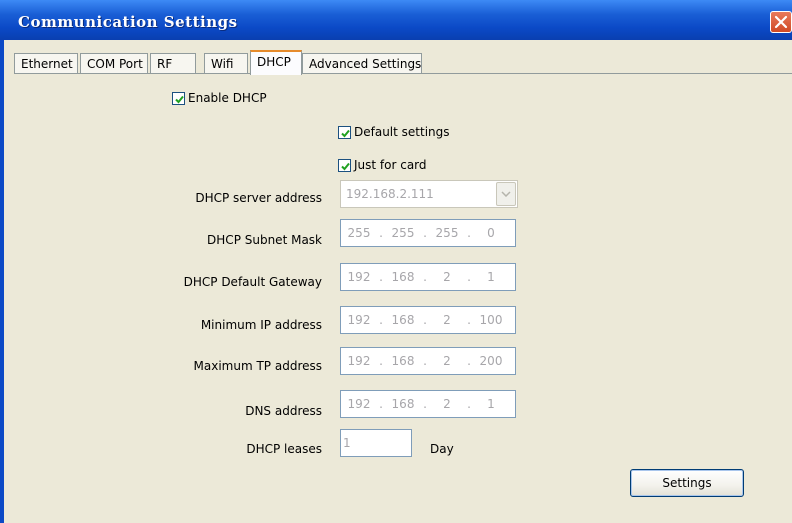 Image resolution: width=792 pixels, height=523 pixels. I want to click on dhcp-leases-value: 1, so click(347, 443).